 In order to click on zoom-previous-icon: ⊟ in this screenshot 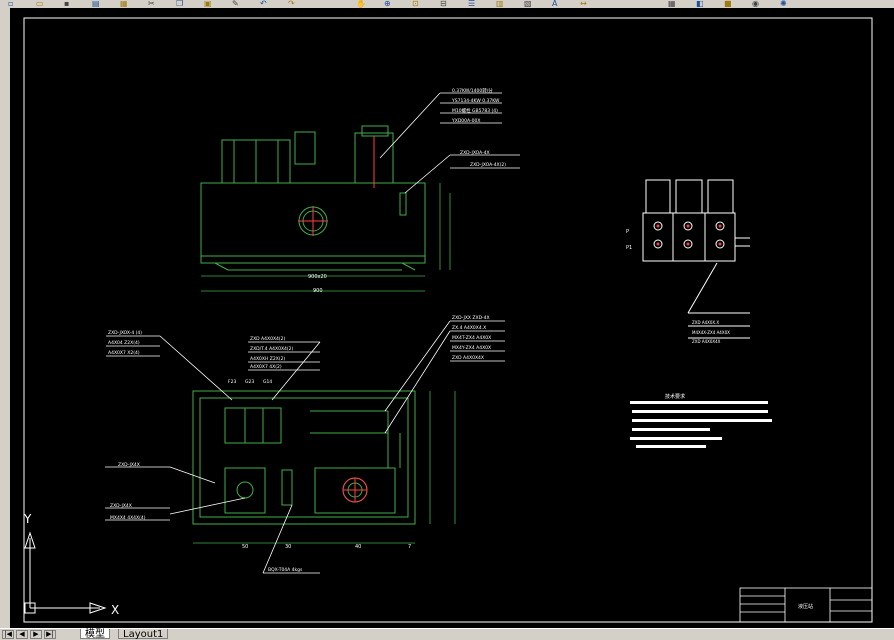, I will do `click(447, 4)`.